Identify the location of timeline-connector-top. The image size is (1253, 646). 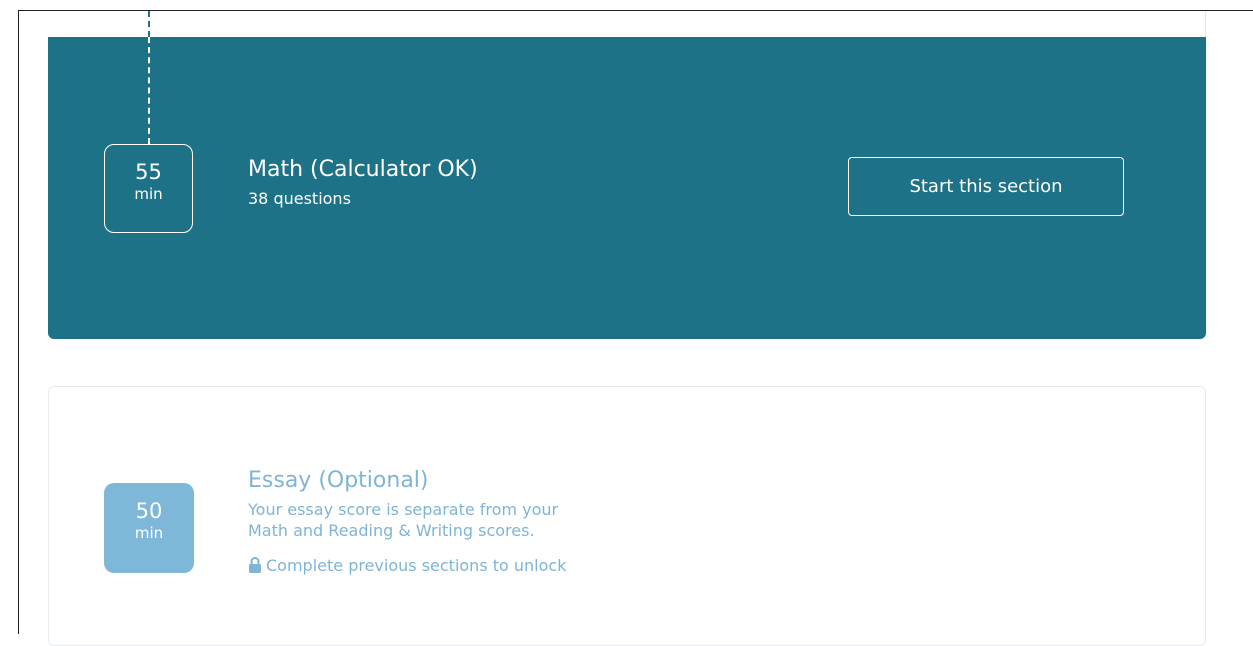
(149, 24).